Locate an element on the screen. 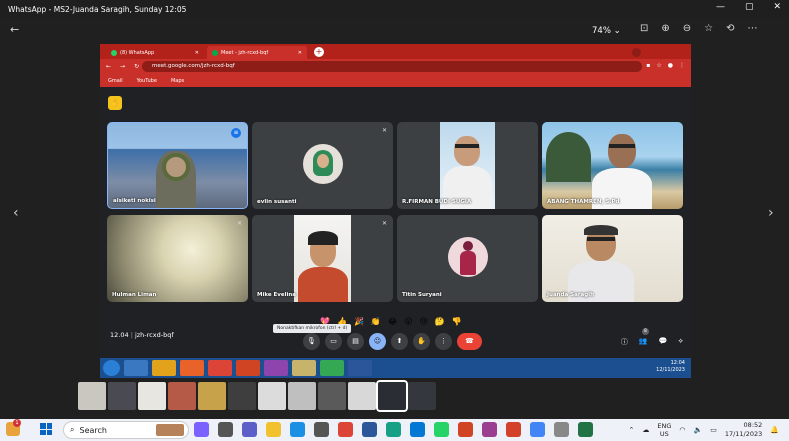 The height and width of the screenshot is (441, 789). reaction-party: 🎉 is located at coordinates (359, 321).